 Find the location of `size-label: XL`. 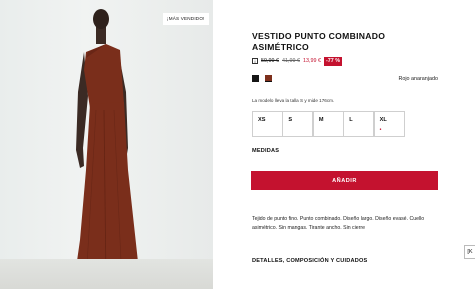

size-label: XL is located at coordinates (383, 120).